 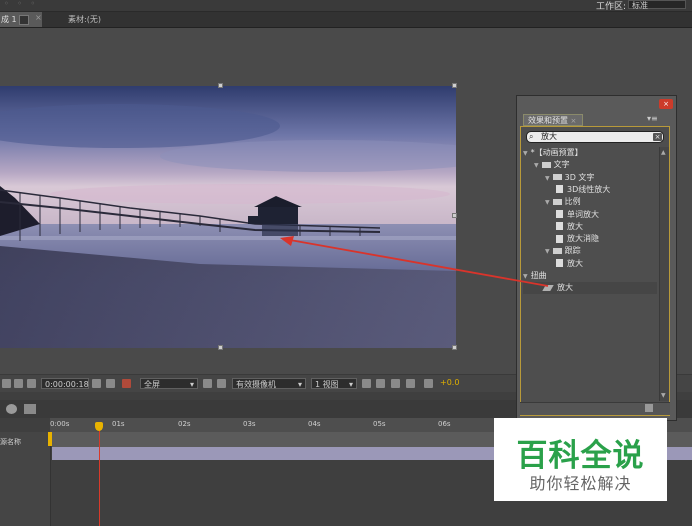 I want to click on effects-tree-item-label: 3D 文字, so click(x=579, y=177).